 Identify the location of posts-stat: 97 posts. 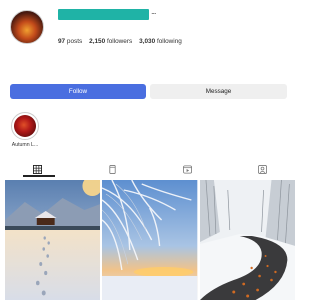
(70, 41).